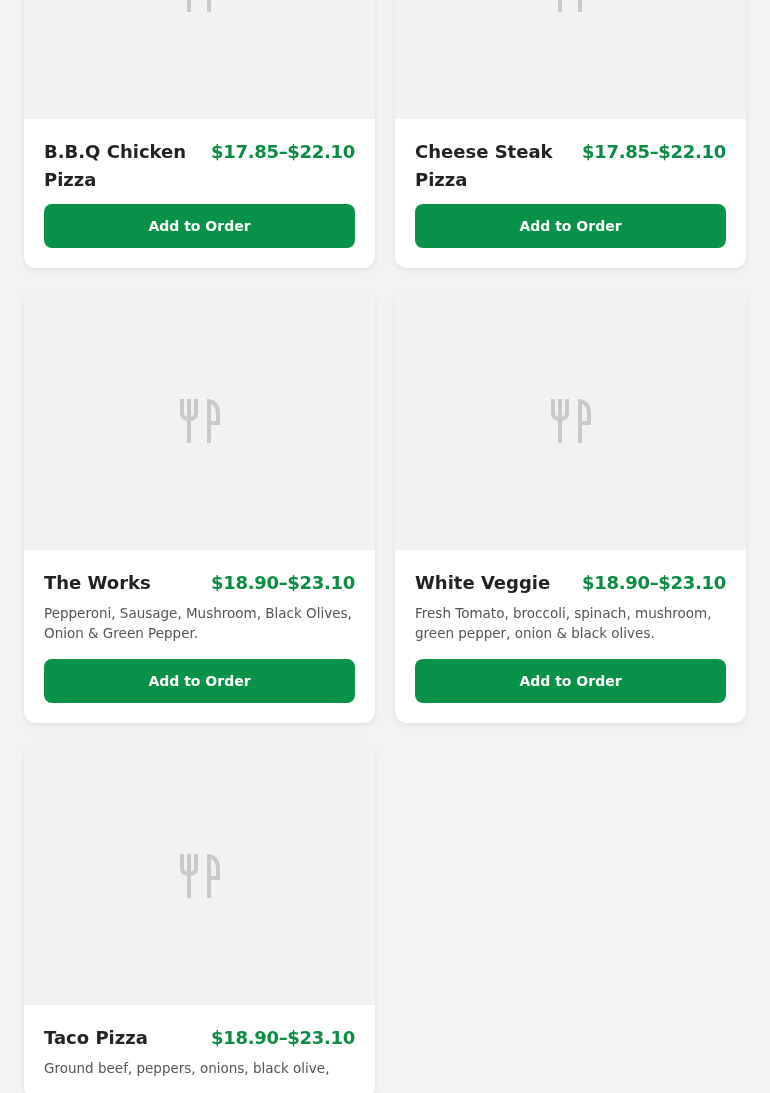 The width and height of the screenshot is (770, 1093). I want to click on item-name: Cheese Steak Pizza, so click(484, 166).